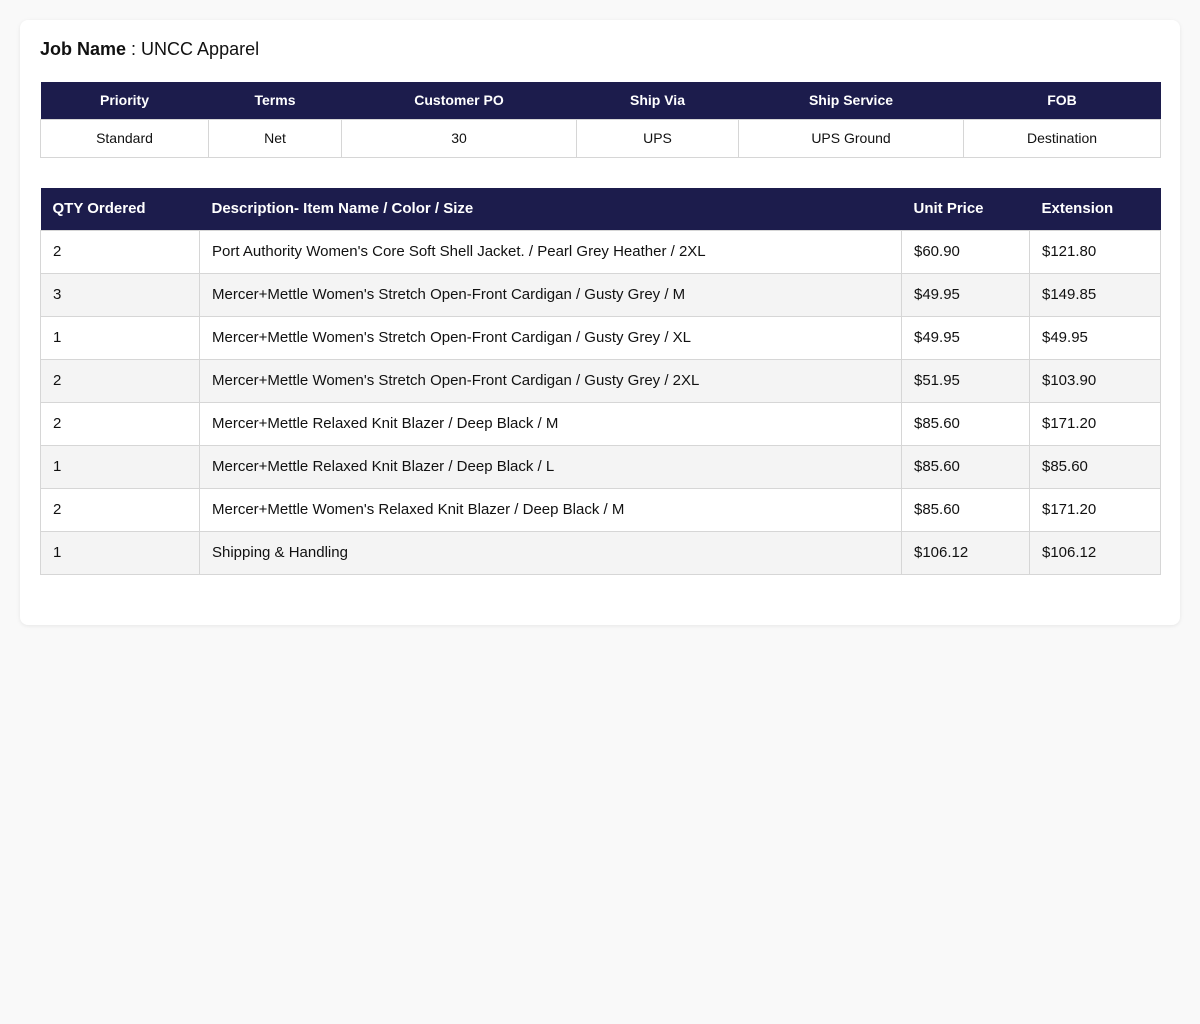 This screenshot has width=1200, height=1024. I want to click on header-priority: Priority, so click(124, 100).